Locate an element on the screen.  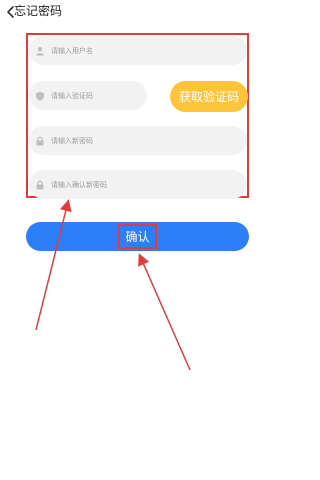
confirm-button-label: 确认 is located at coordinates (137, 236).